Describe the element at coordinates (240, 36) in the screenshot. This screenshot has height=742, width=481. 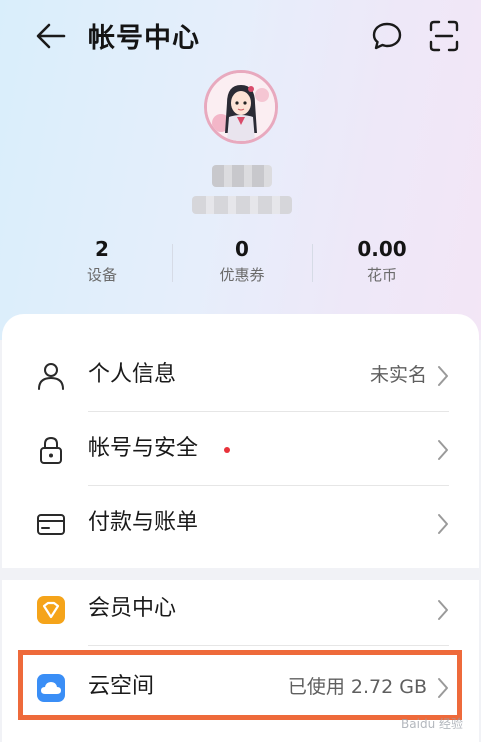
I see `top-bar: 帐号中心` at that location.